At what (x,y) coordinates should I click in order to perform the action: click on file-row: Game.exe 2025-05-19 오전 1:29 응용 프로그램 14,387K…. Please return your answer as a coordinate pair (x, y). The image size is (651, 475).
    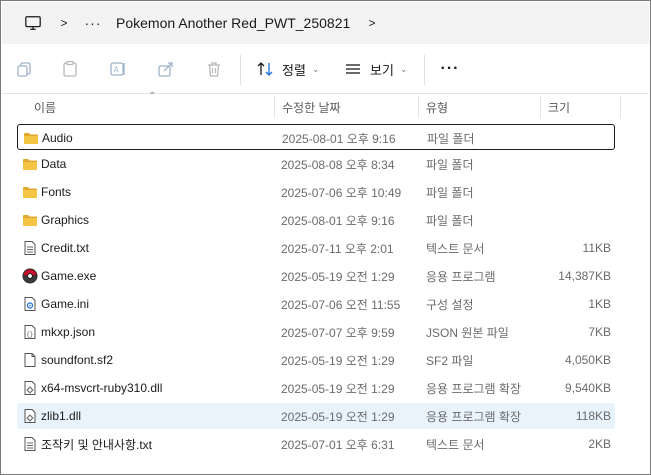
    Looking at the image, I should click on (316, 276).